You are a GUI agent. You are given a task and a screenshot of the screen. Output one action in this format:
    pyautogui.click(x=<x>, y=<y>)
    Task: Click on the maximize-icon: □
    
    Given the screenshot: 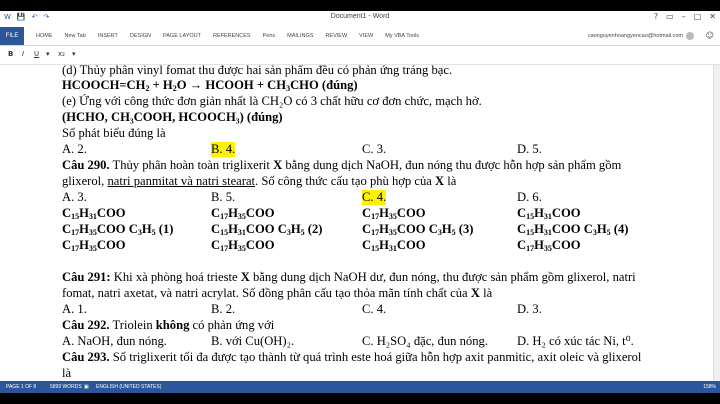 What is the action you would take?
    pyautogui.click(x=698, y=16)
    